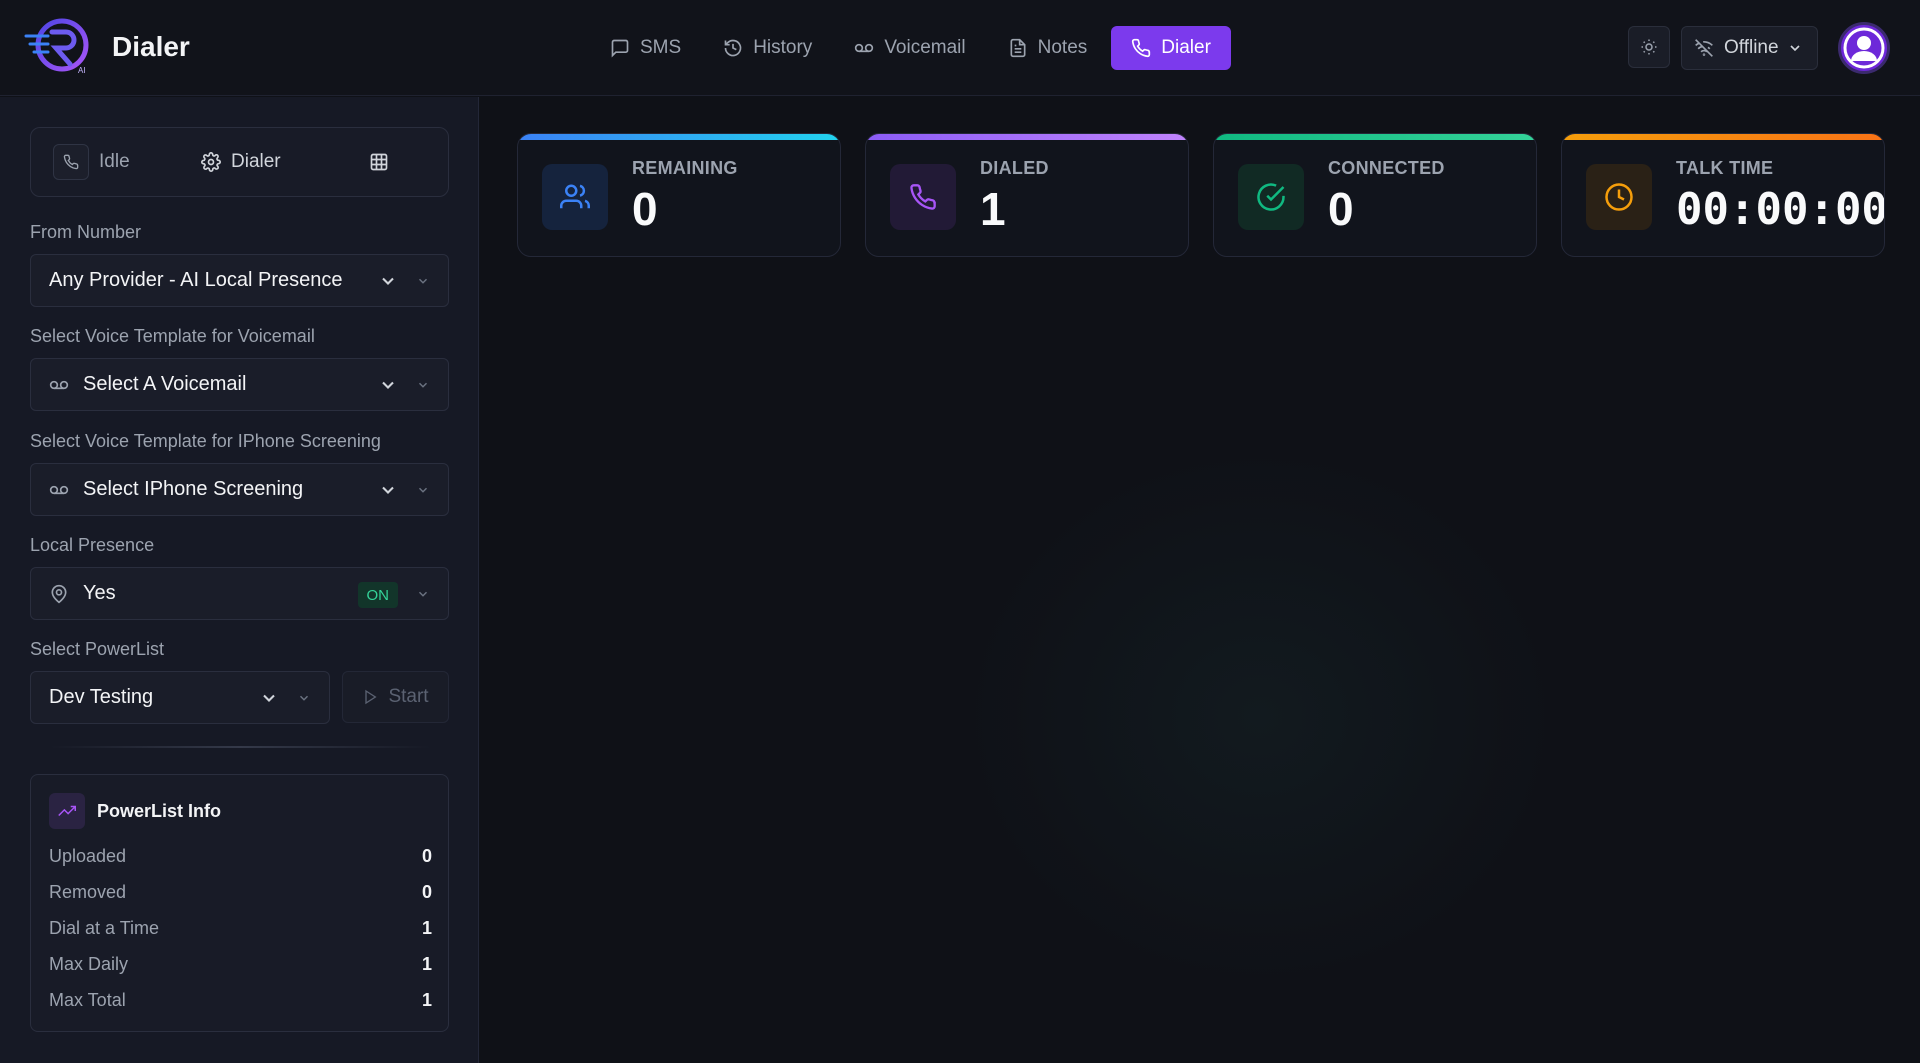 The image size is (1920, 1063). I want to click on info-value: 1, so click(426, 964).